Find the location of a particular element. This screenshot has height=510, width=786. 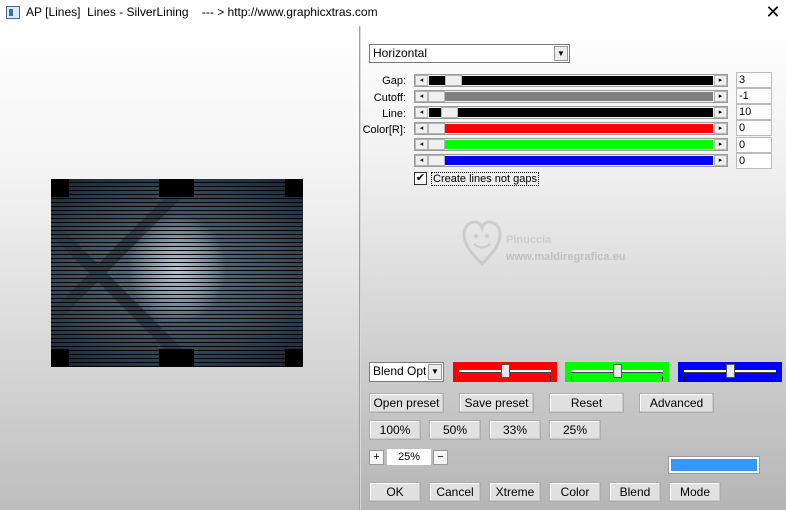

watermark-name: Pinuccia is located at coordinates (529, 240).